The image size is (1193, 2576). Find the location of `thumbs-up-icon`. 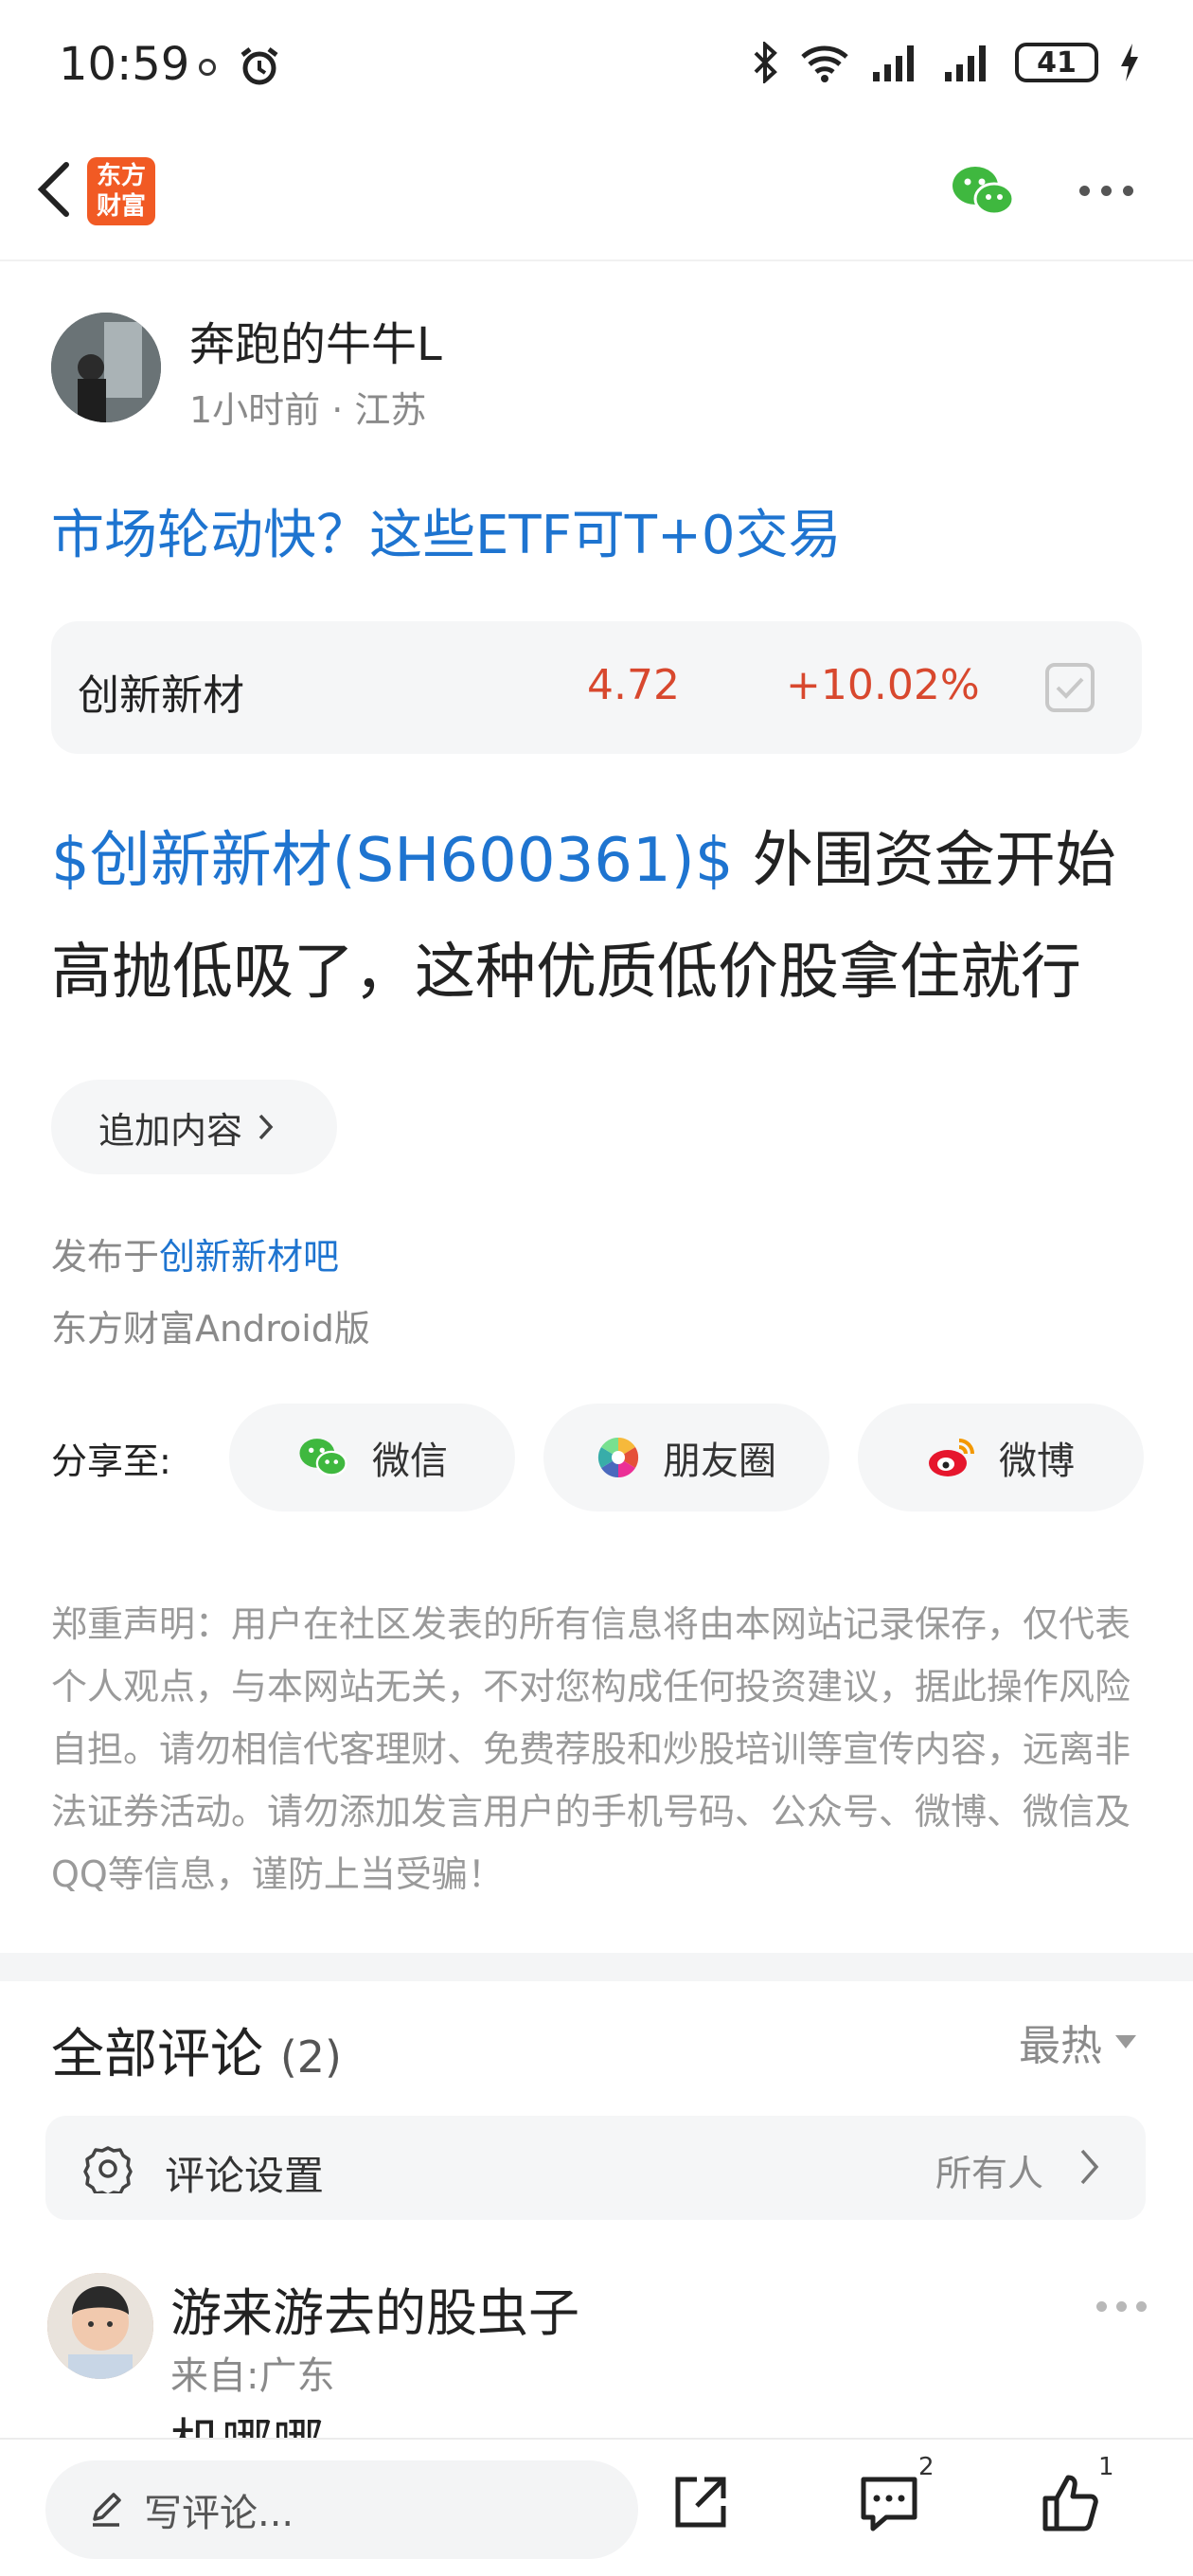

thumbs-up-icon is located at coordinates (1071, 2503).